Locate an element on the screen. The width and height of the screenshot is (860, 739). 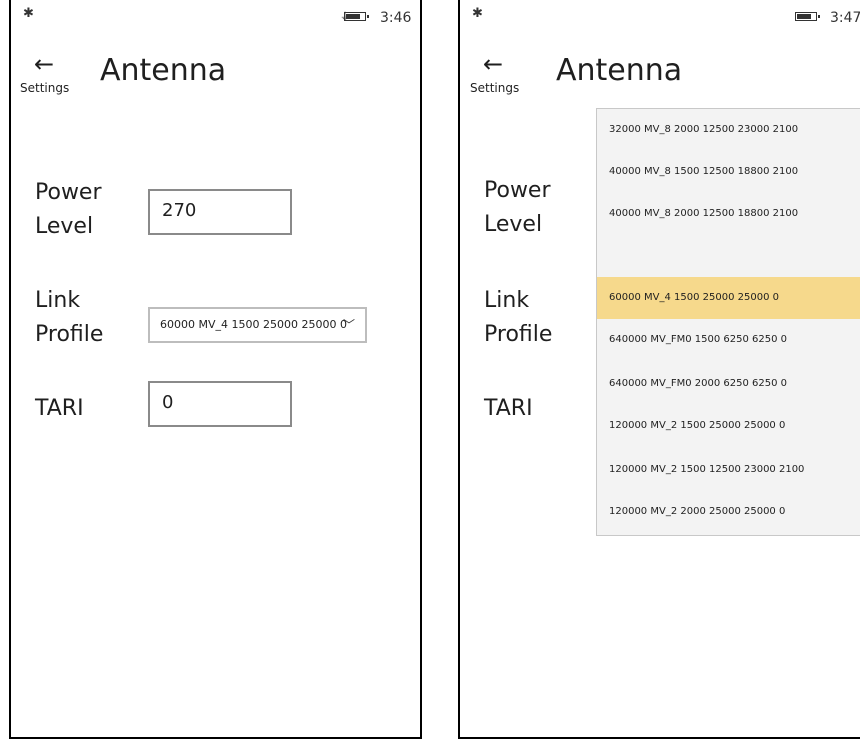
dropdown-option: 40000 MV_8 1500 12500 18800 2100 is located at coordinates (728, 172).